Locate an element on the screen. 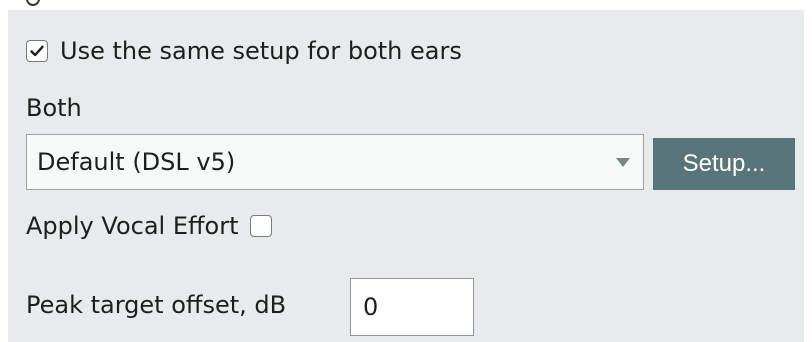 This screenshot has width=812, height=342. ear-label-row: Both is located at coordinates (54, 108).